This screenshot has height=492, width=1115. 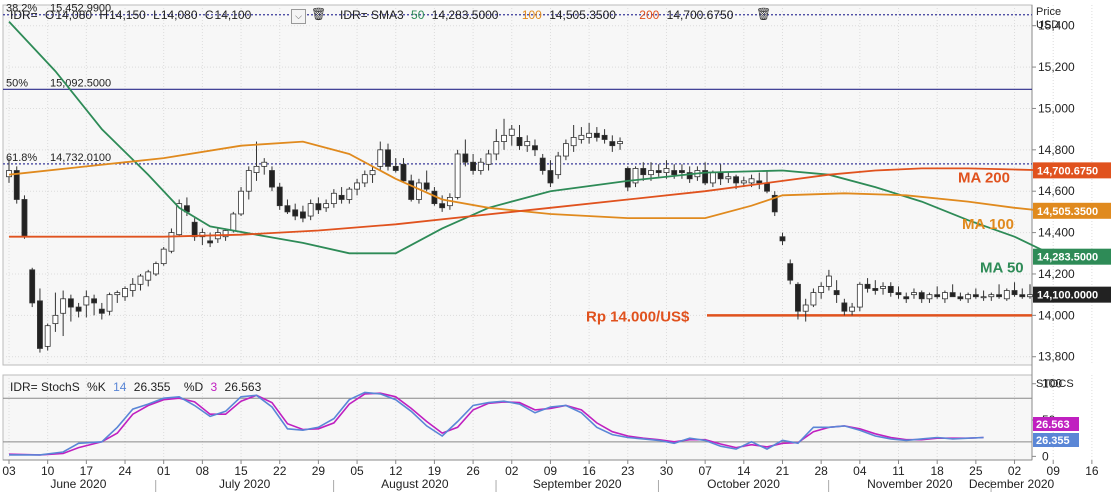 I want to click on x-tick-label: 28, so click(x=821, y=471).